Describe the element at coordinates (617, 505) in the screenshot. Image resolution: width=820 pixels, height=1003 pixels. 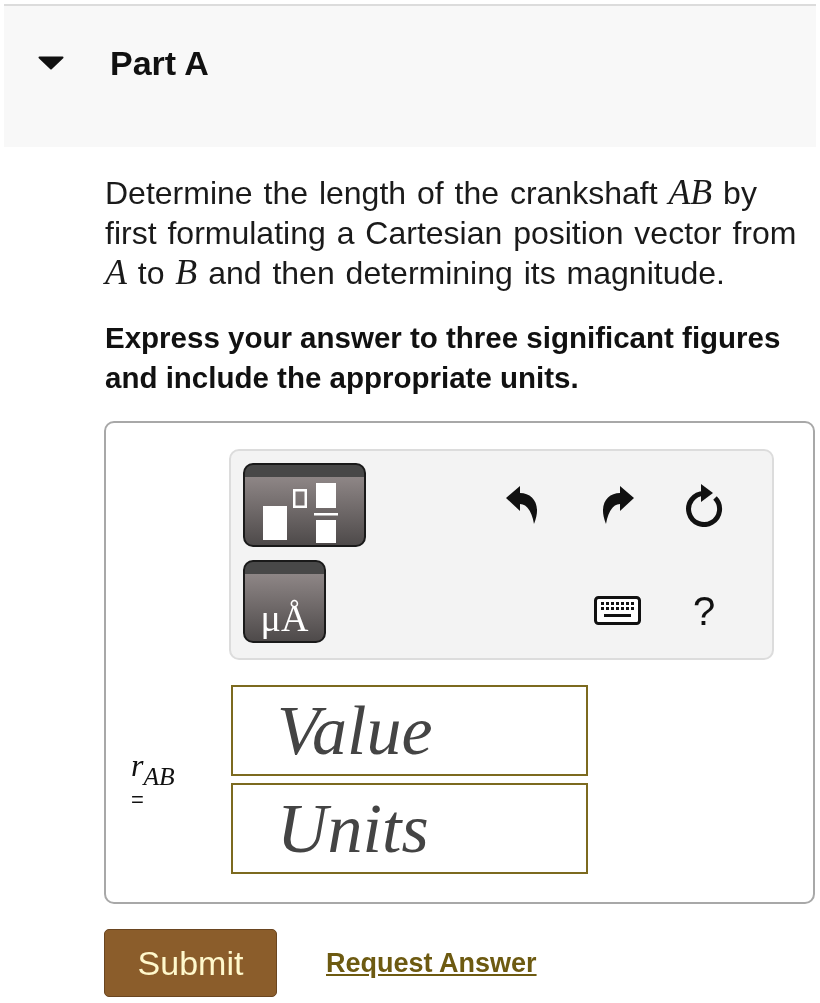
I see `redo-icon` at that location.